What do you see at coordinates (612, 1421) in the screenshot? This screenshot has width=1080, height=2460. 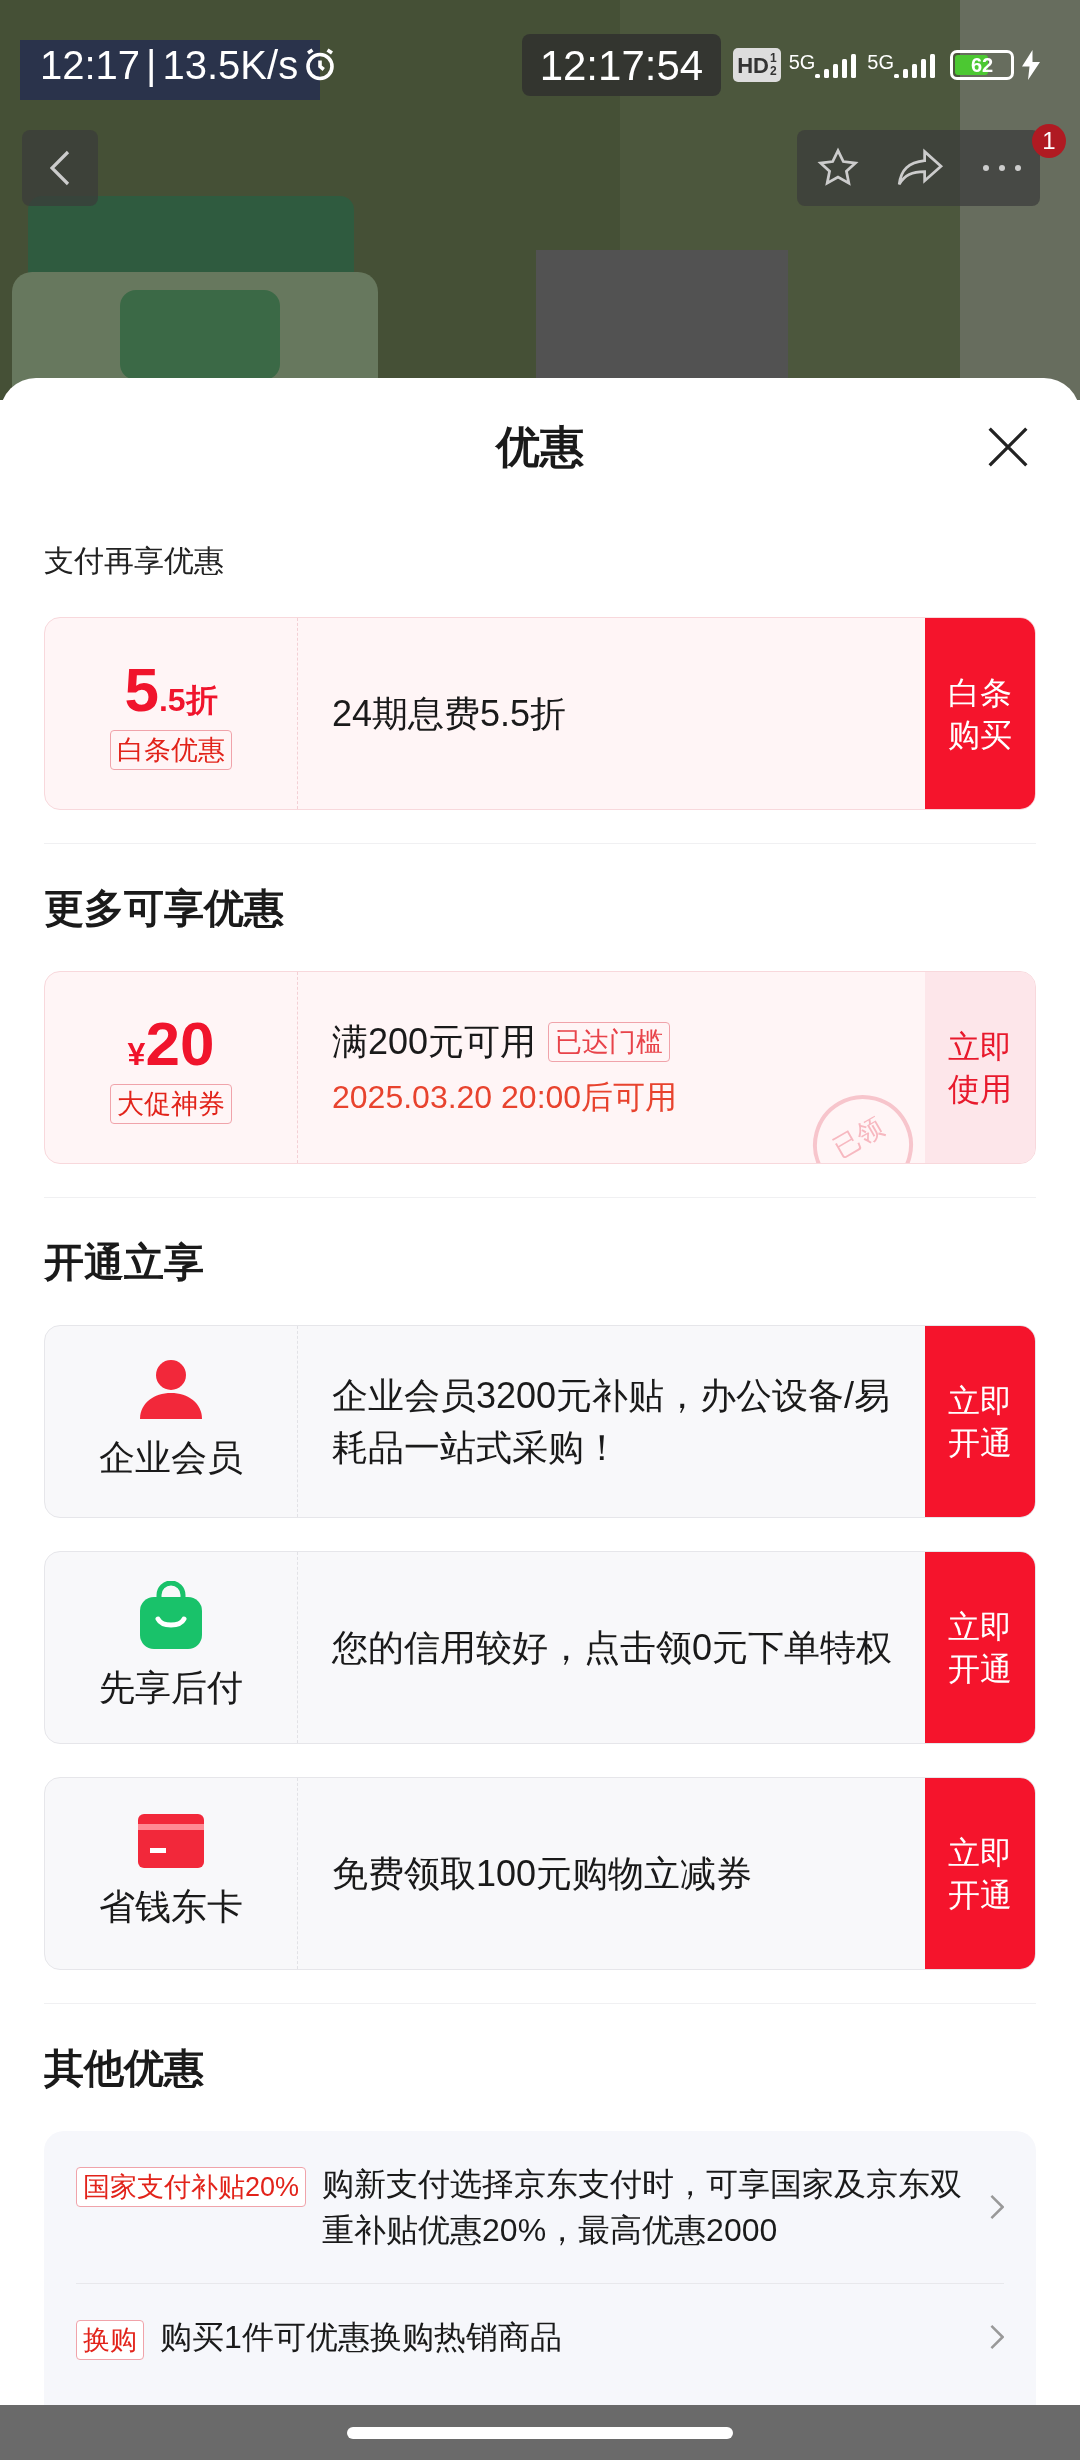 I see `offer-description: 企业会员3200元补贴，办公设备/易耗品一站式采购！` at bounding box center [612, 1421].